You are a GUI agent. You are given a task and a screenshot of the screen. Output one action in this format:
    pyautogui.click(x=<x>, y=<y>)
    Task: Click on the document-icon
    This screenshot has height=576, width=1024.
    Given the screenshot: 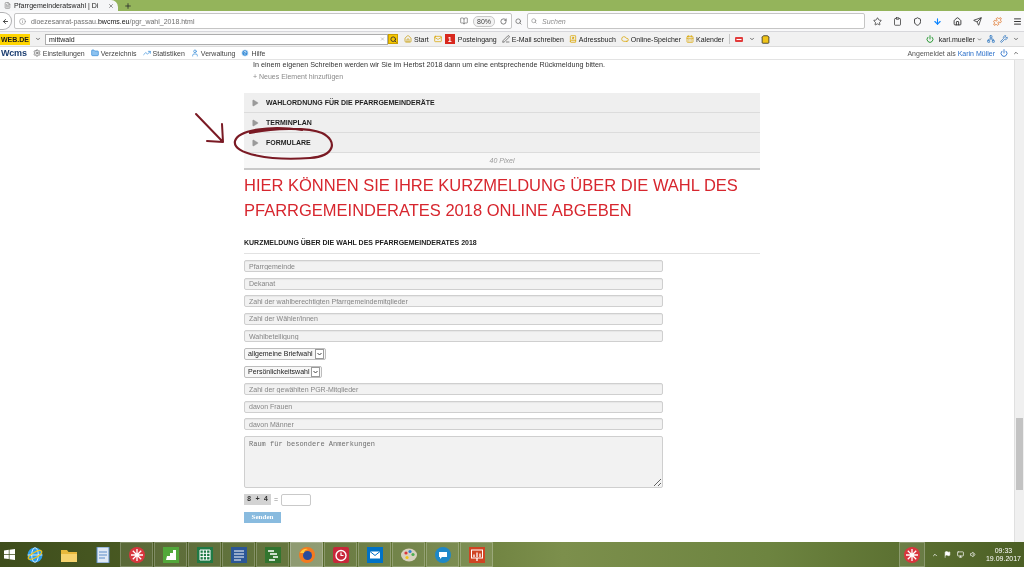 What is the action you would take?
    pyautogui.click(x=238, y=554)
    